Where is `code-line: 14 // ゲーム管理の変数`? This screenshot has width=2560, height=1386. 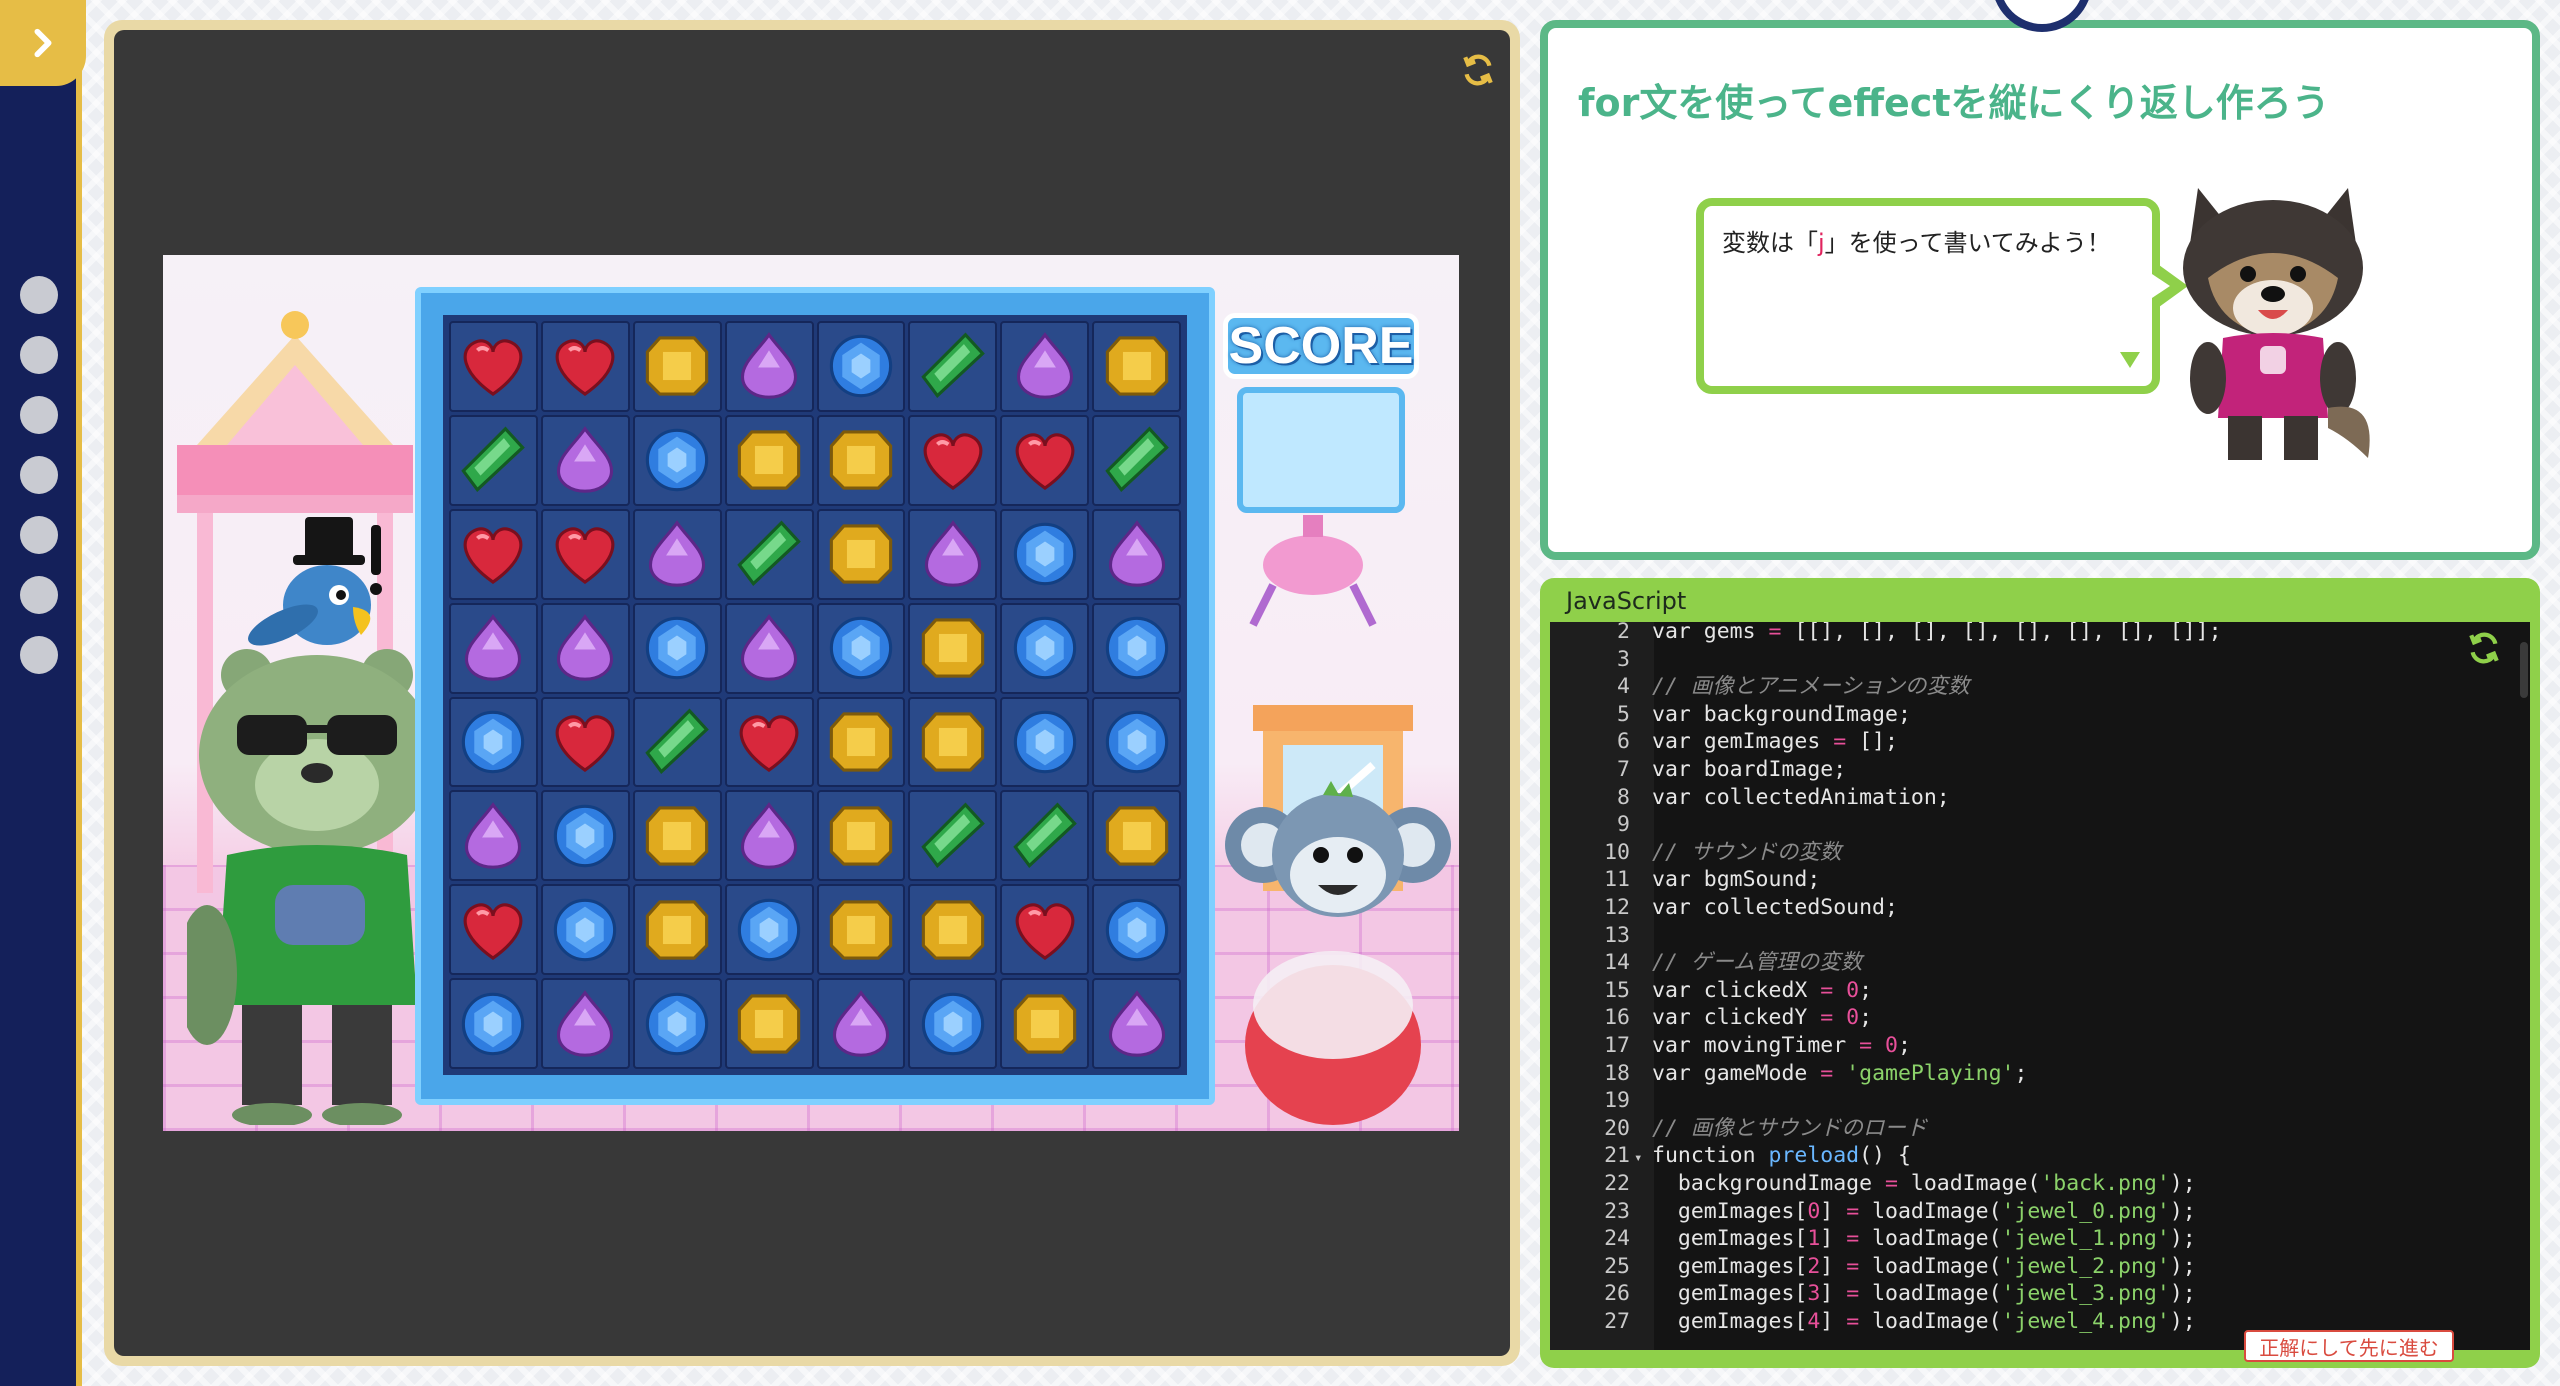 code-line: 14 // ゲーム管理の変数 is located at coordinates (1706, 963).